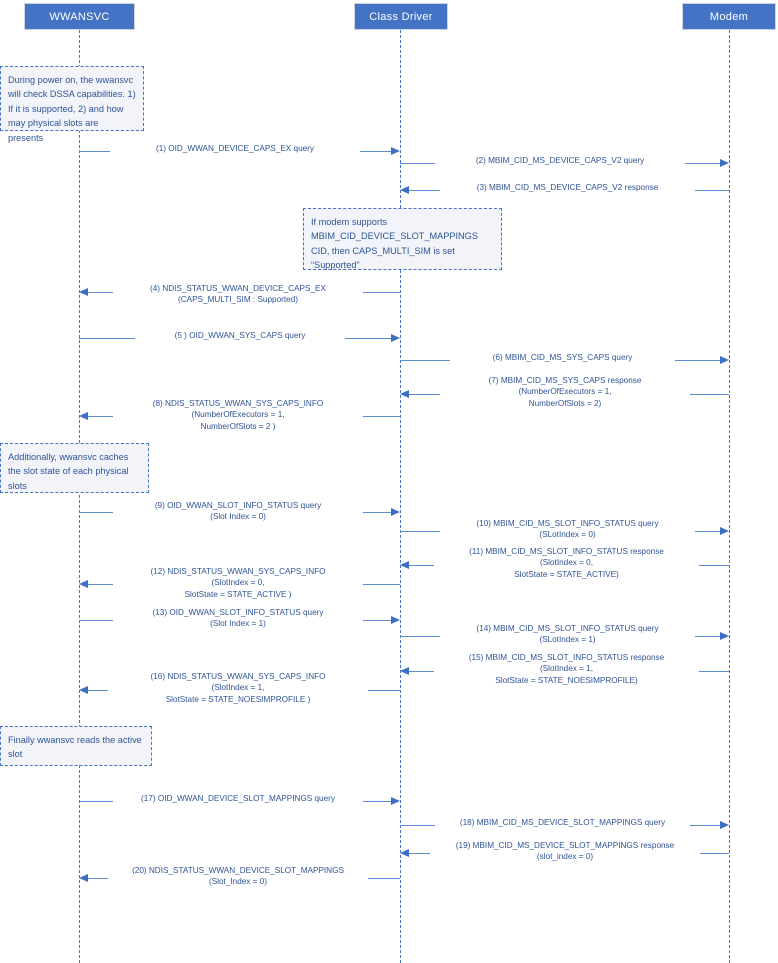  What do you see at coordinates (562, 358) in the screenshot?
I see `message-label-6: (6) MBIM_CID_MS_SYS_CAPS query` at bounding box center [562, 358].